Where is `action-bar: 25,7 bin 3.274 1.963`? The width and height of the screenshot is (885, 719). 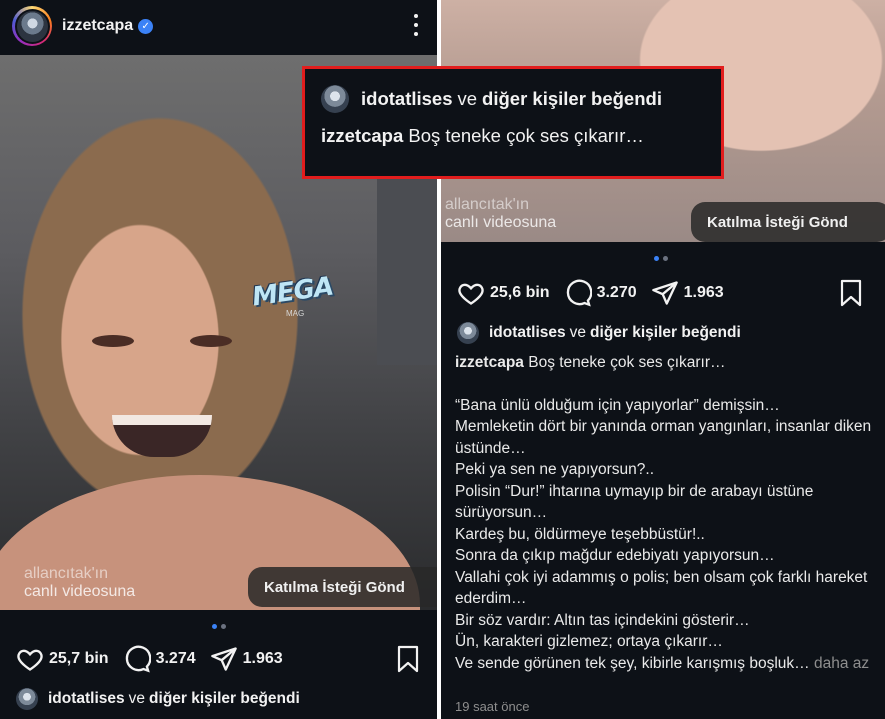
action-bar: 25,7 bin 3.274 1.963 is located at coordinates (156, 659).